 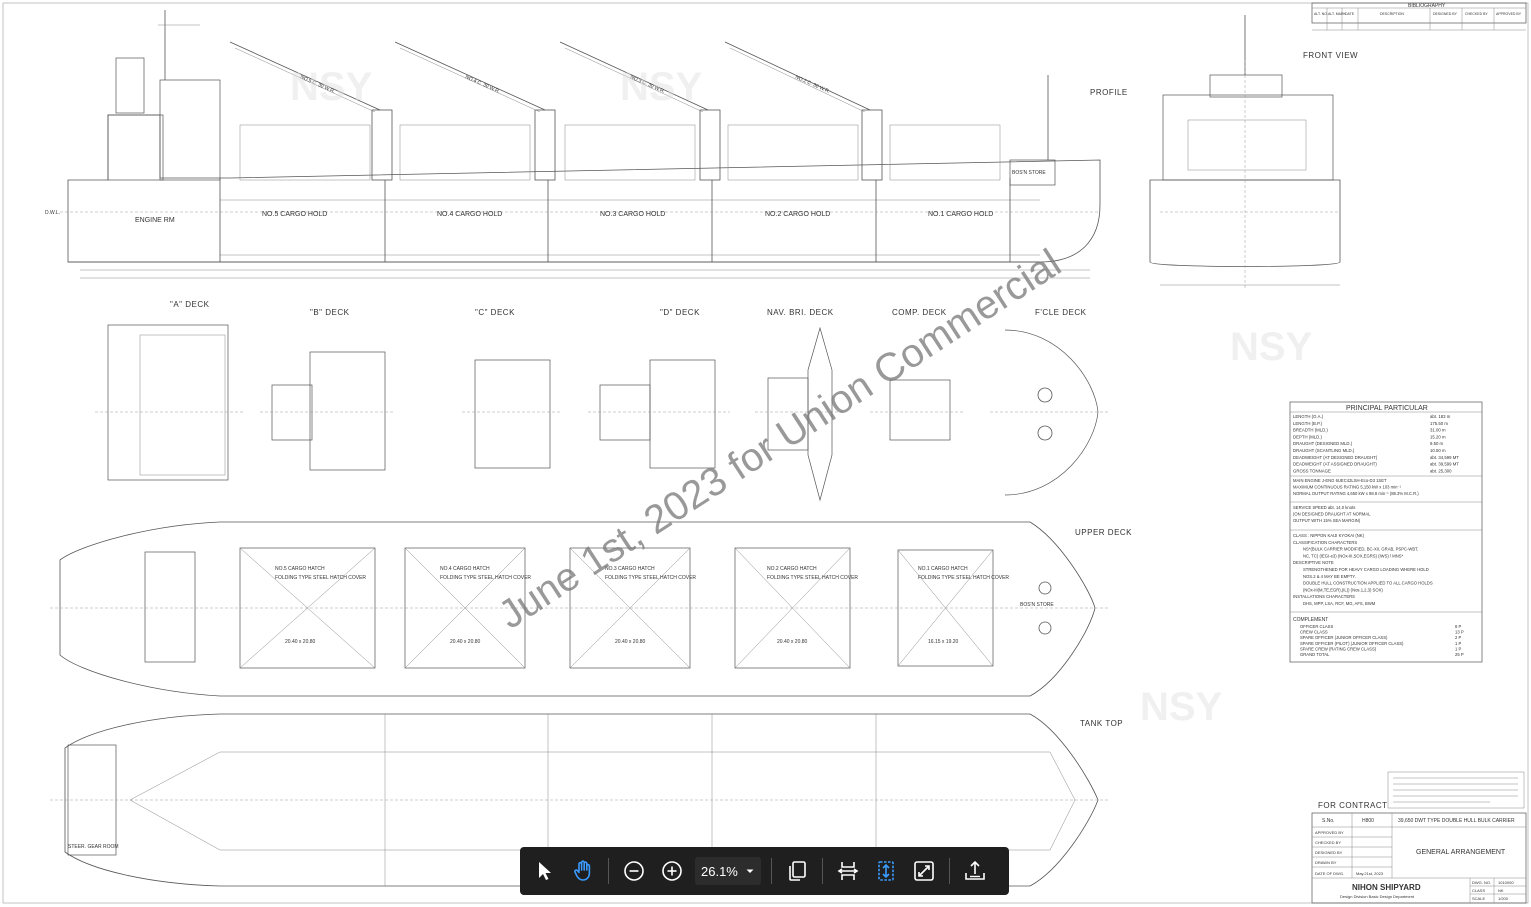 I want to click on particular-value: abt. 183 m, so click(x=1440, y=416).